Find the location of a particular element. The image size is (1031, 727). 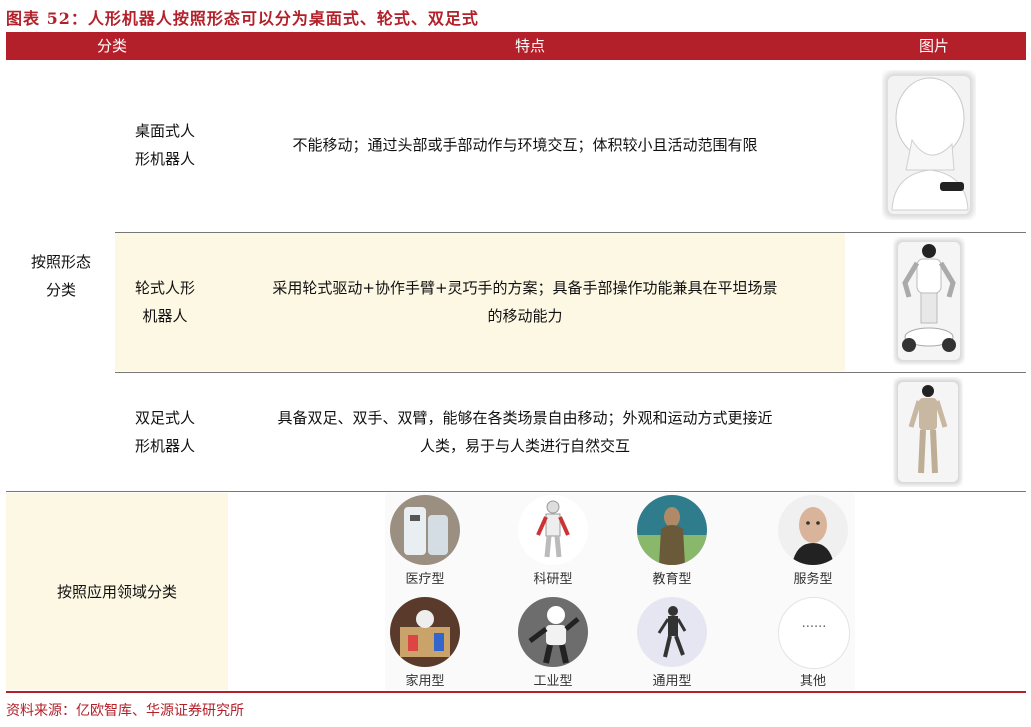

app-research-image is located at coordinates (553, 530).